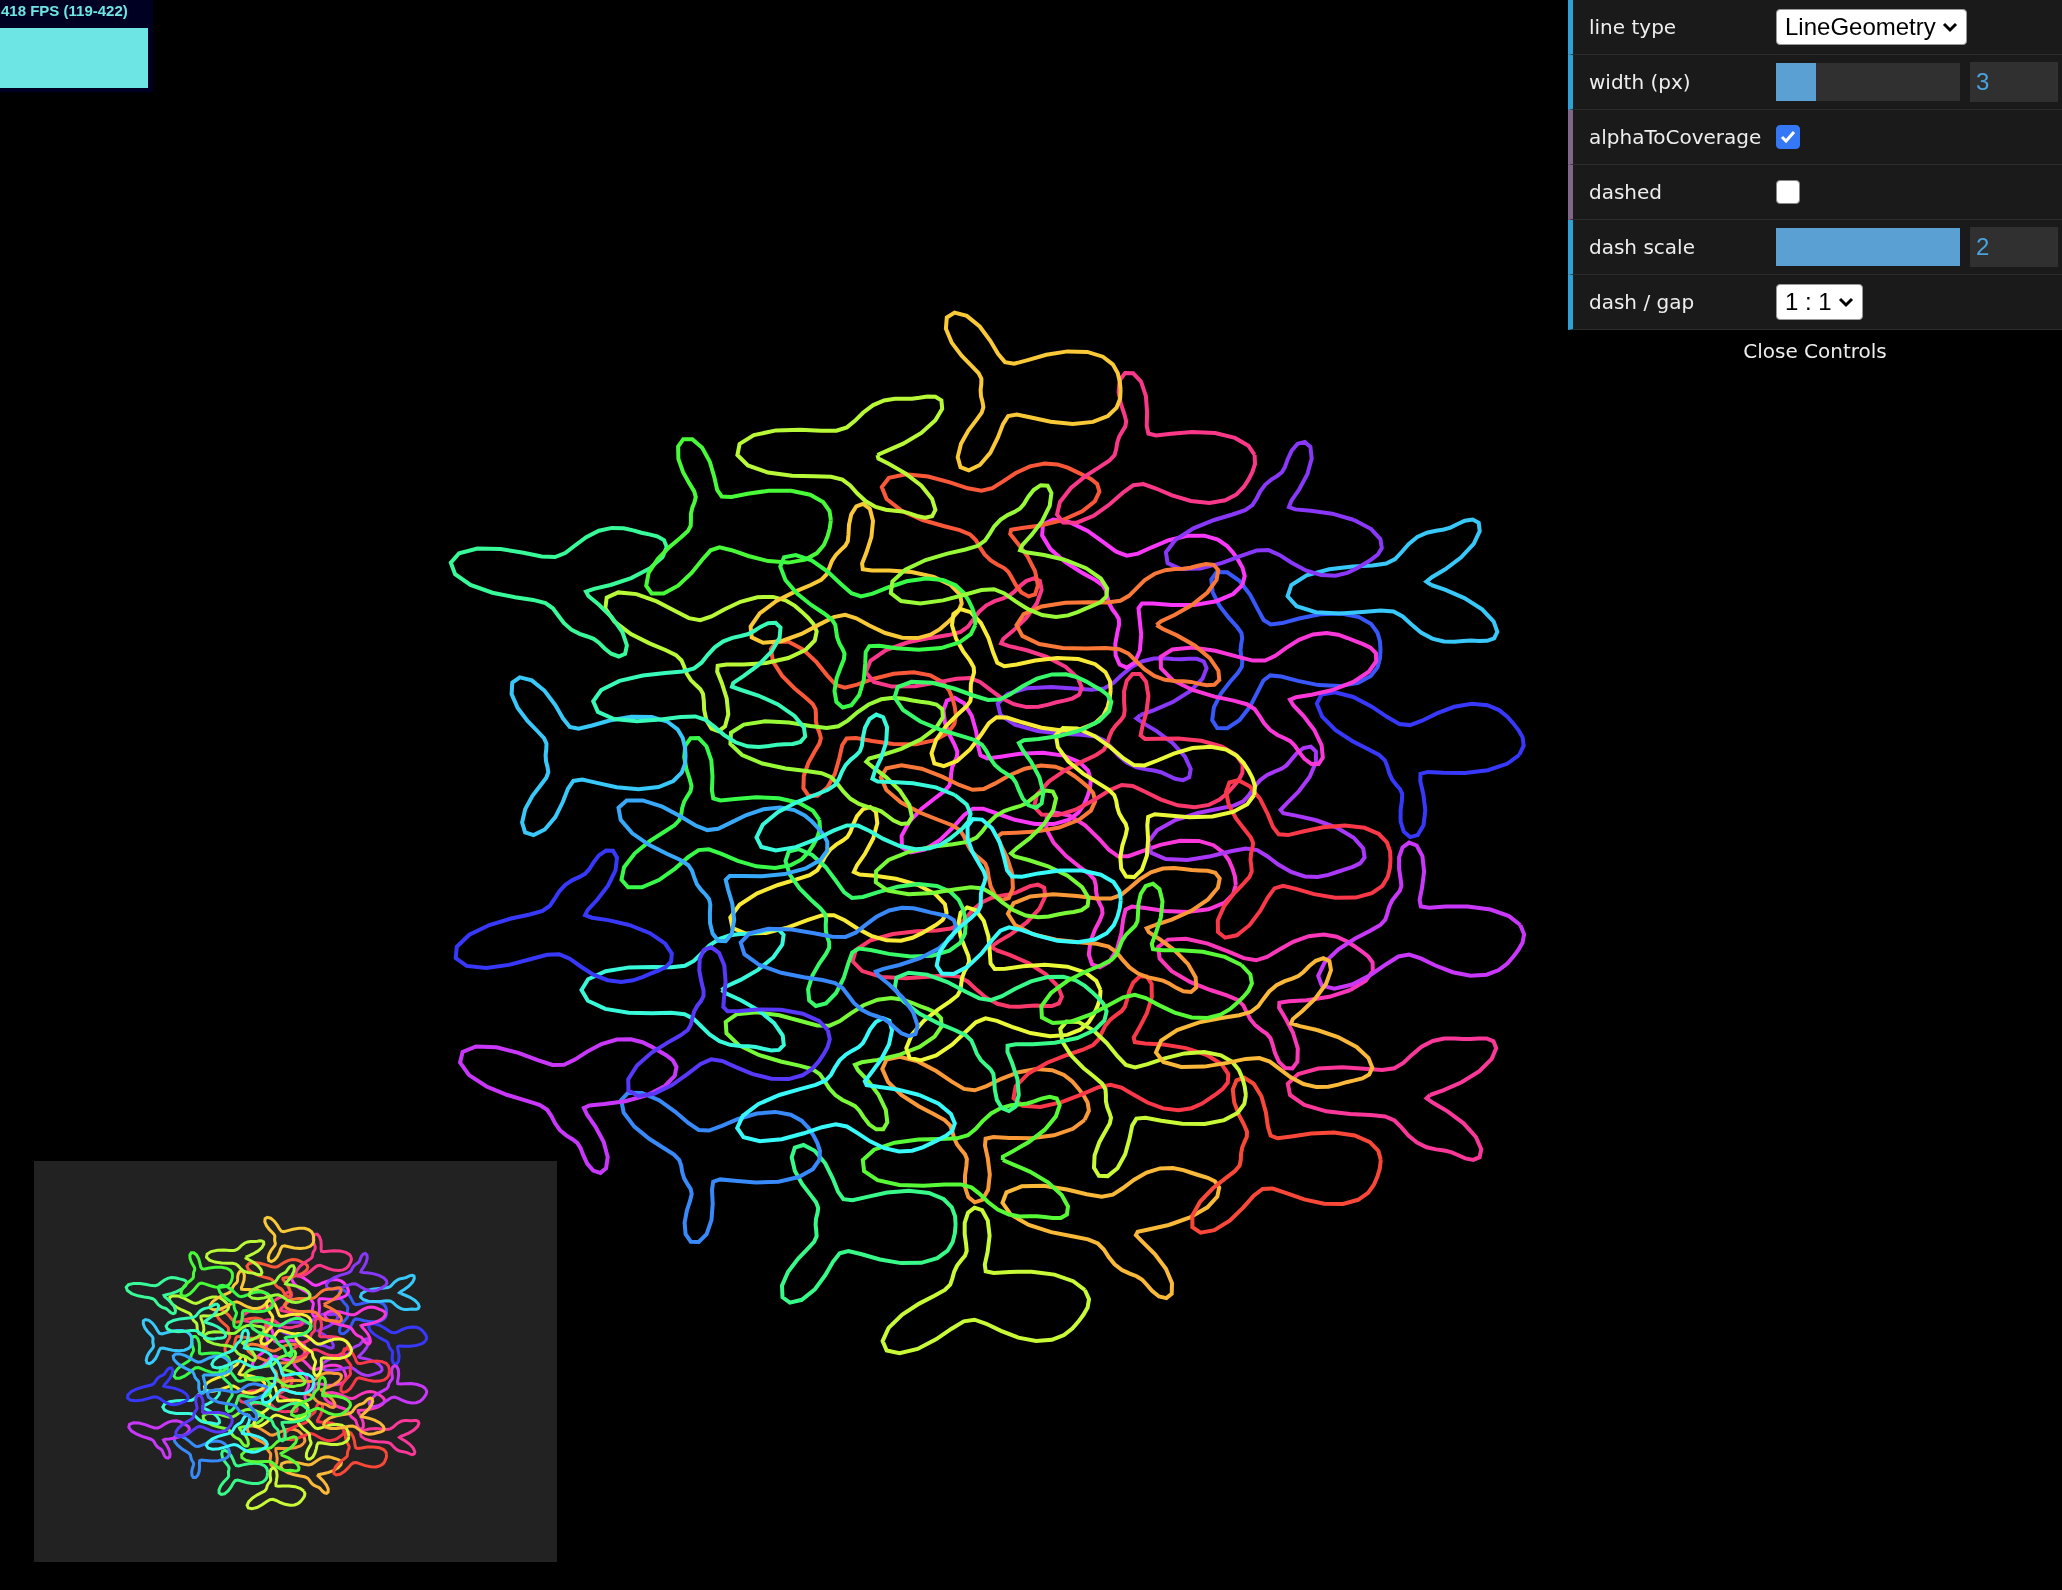 This screenshot has width=2062, height=1590. I want to click on control-label: dashed, so click(1626, 192).